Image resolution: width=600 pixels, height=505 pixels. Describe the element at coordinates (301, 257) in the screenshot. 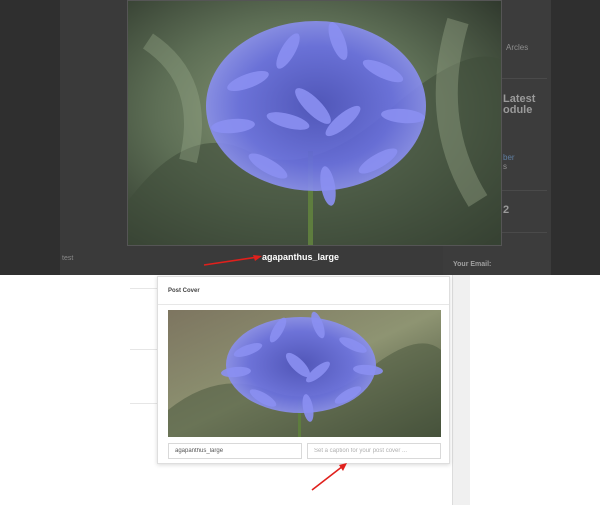

I see `lightbox-caption: agapanthus_large` at that location.